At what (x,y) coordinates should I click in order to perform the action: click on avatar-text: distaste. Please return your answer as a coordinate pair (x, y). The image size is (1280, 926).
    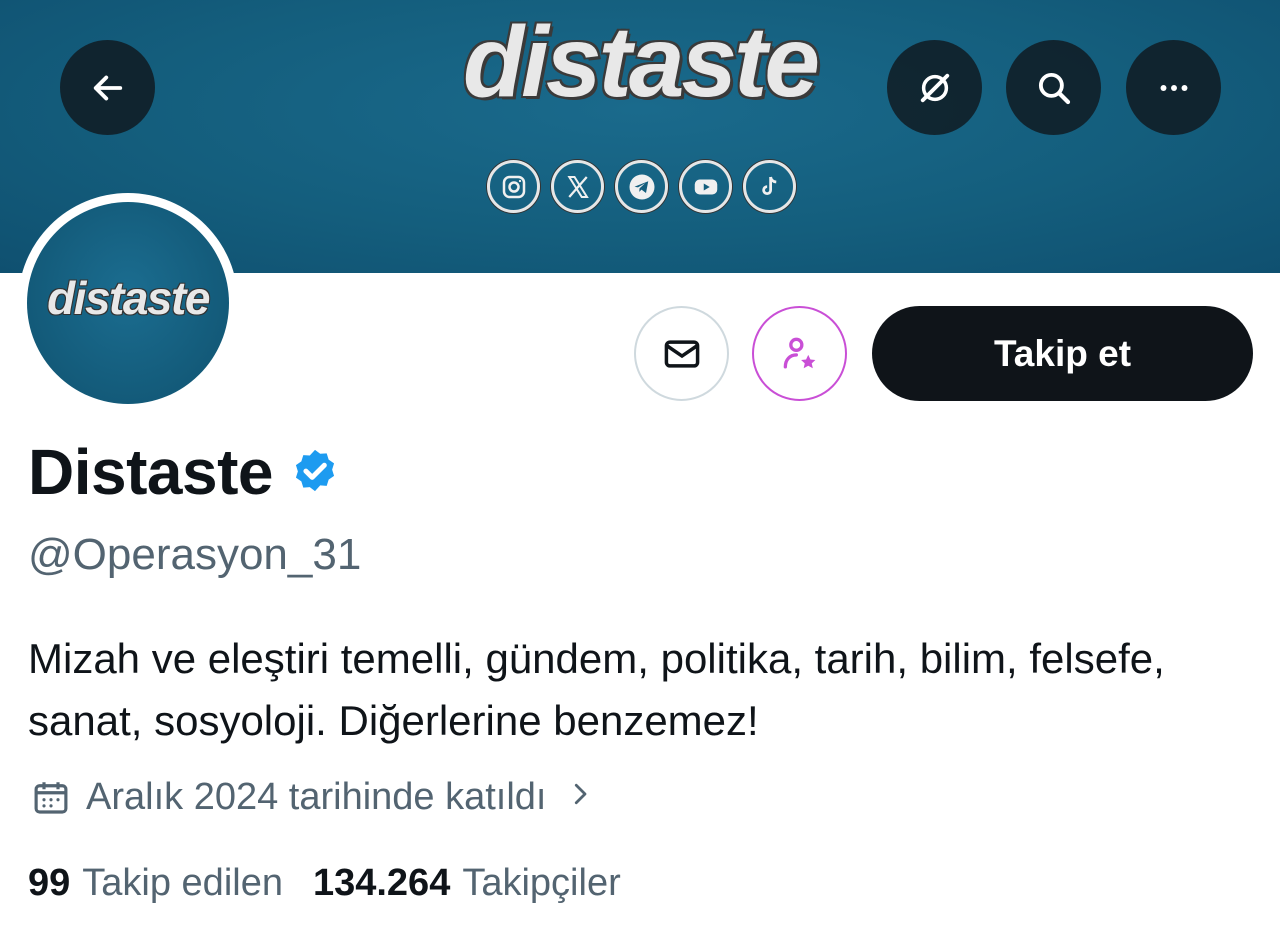
    Looking at the image, I should click on (128, 298).